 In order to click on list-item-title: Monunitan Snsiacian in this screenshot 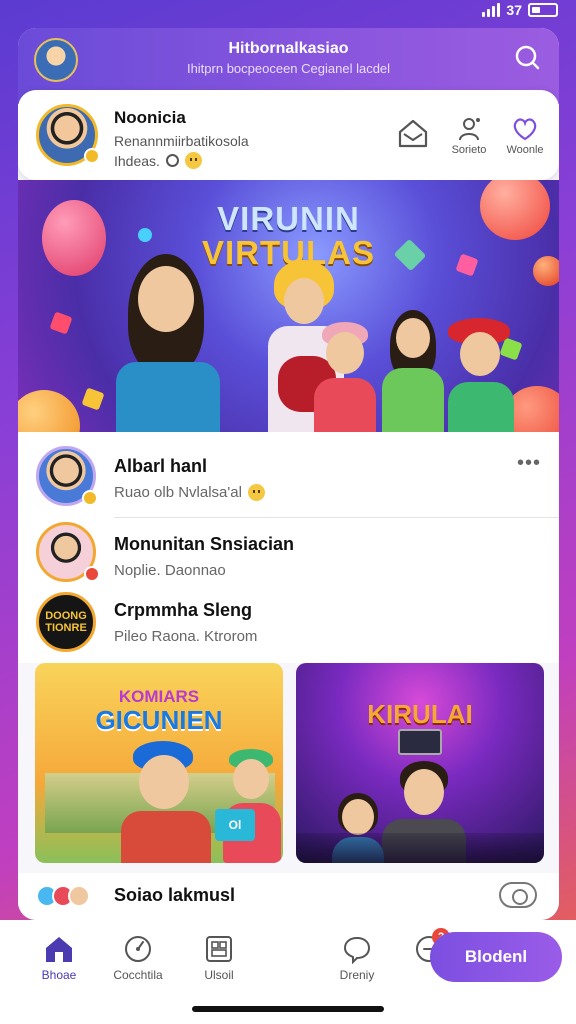, I will do `click(204, 544)`.